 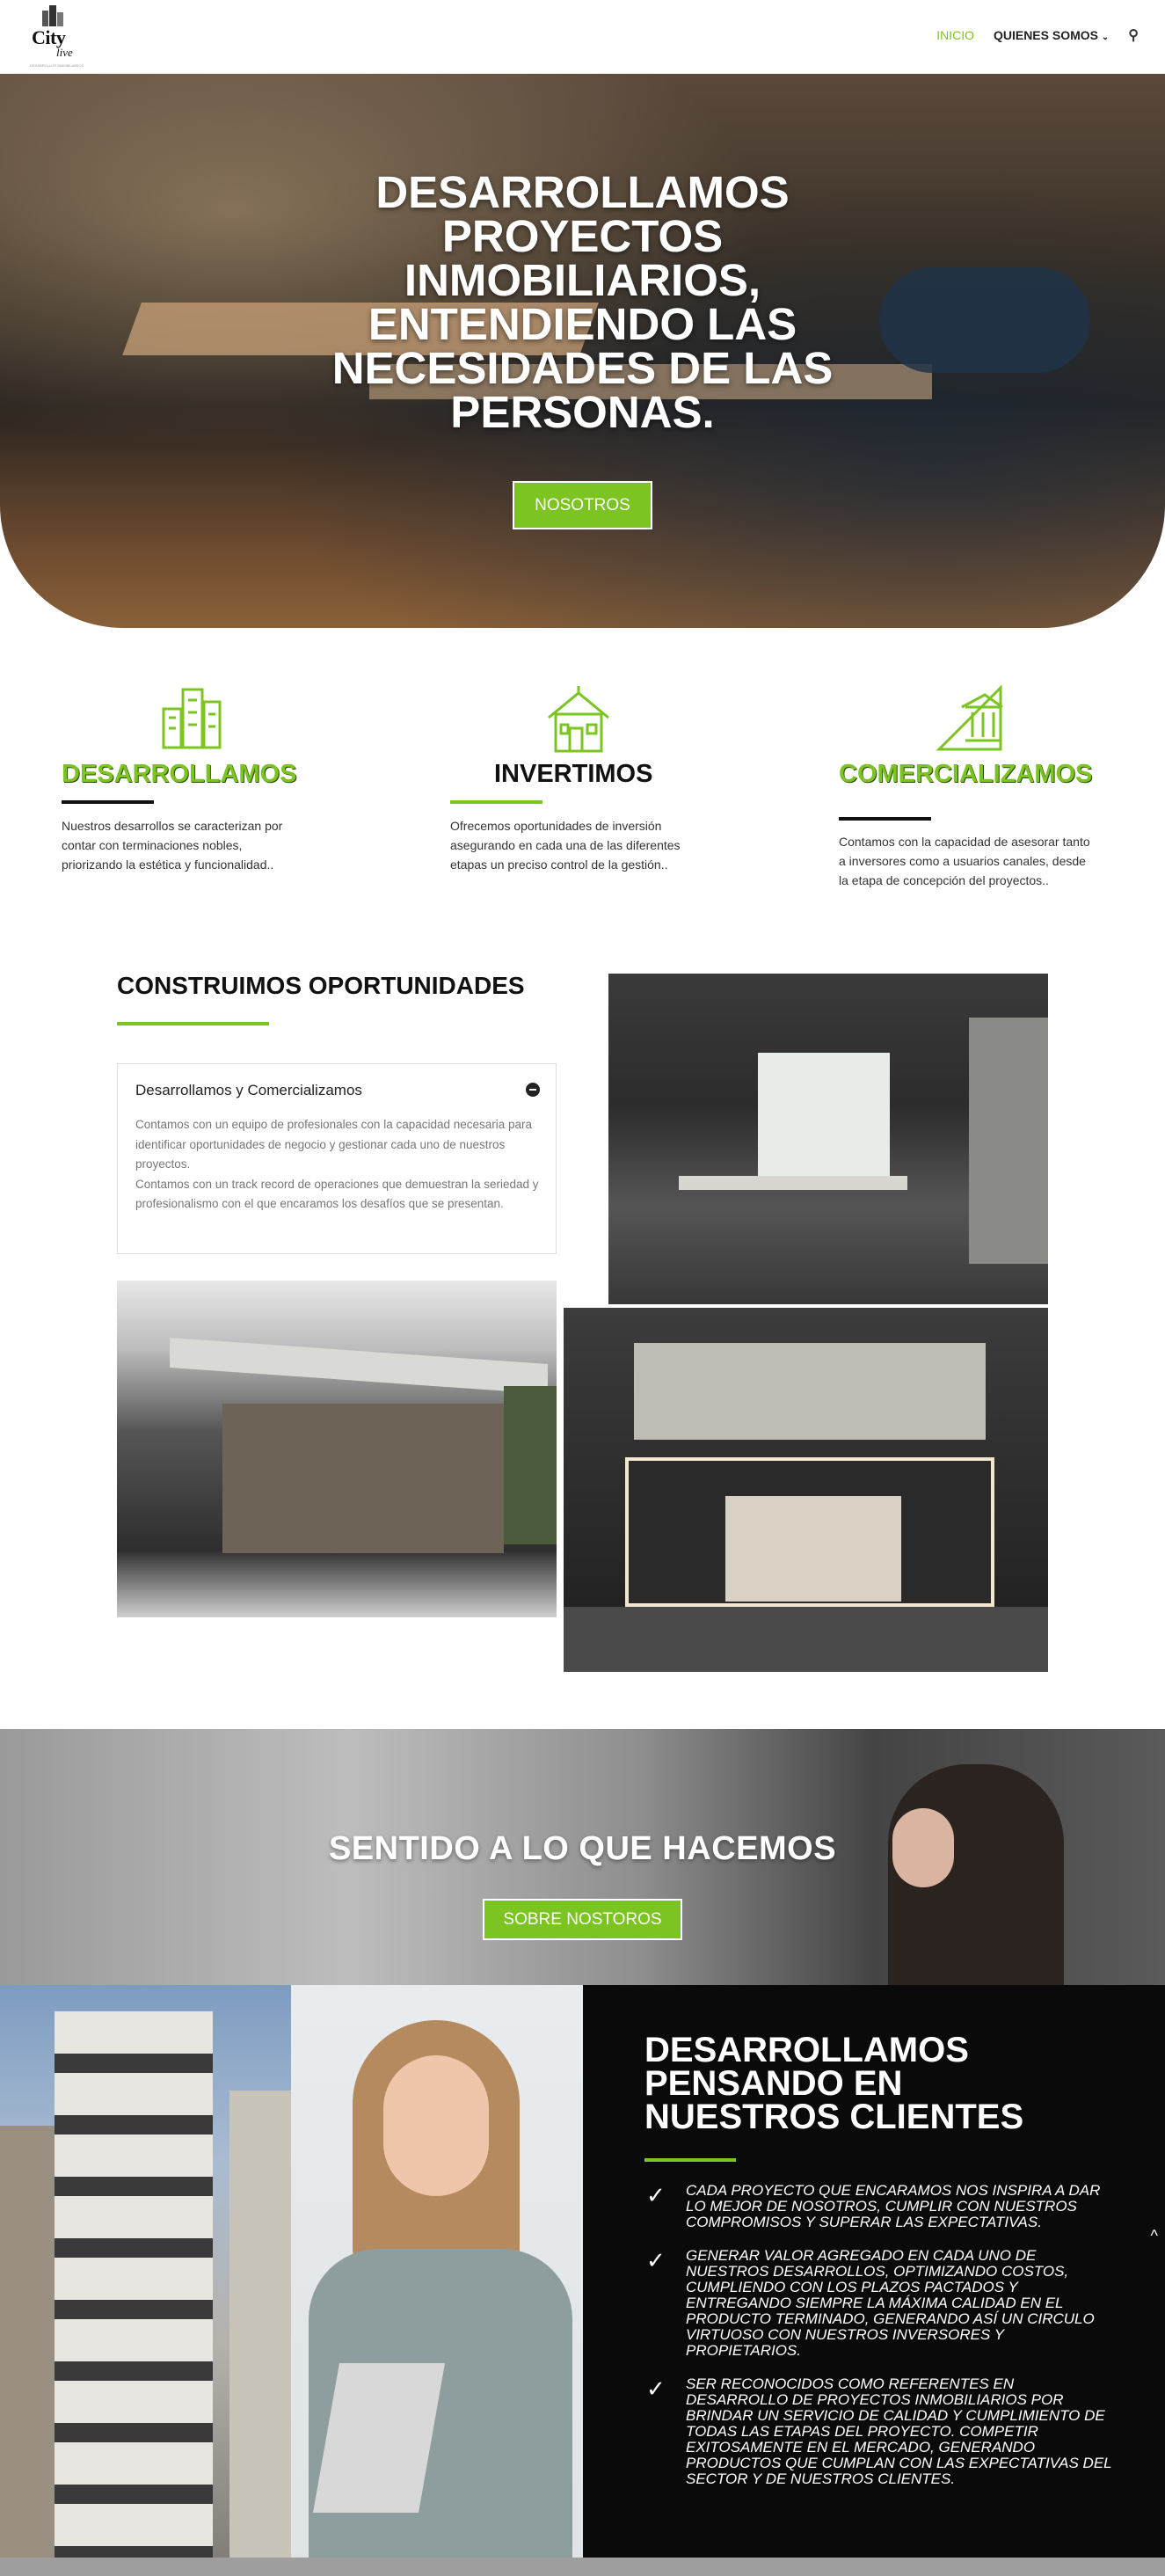 I want to click on logo-buildings-icon, so click(x=53, y=15).